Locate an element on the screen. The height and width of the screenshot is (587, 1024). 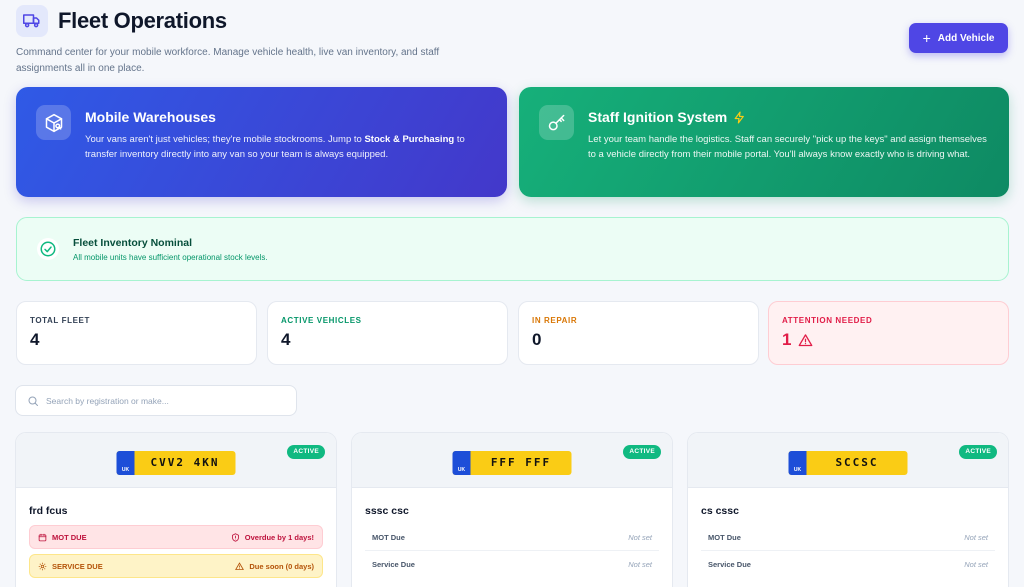
plate-registration: FFF FFF is located at coordinates (521, 462).